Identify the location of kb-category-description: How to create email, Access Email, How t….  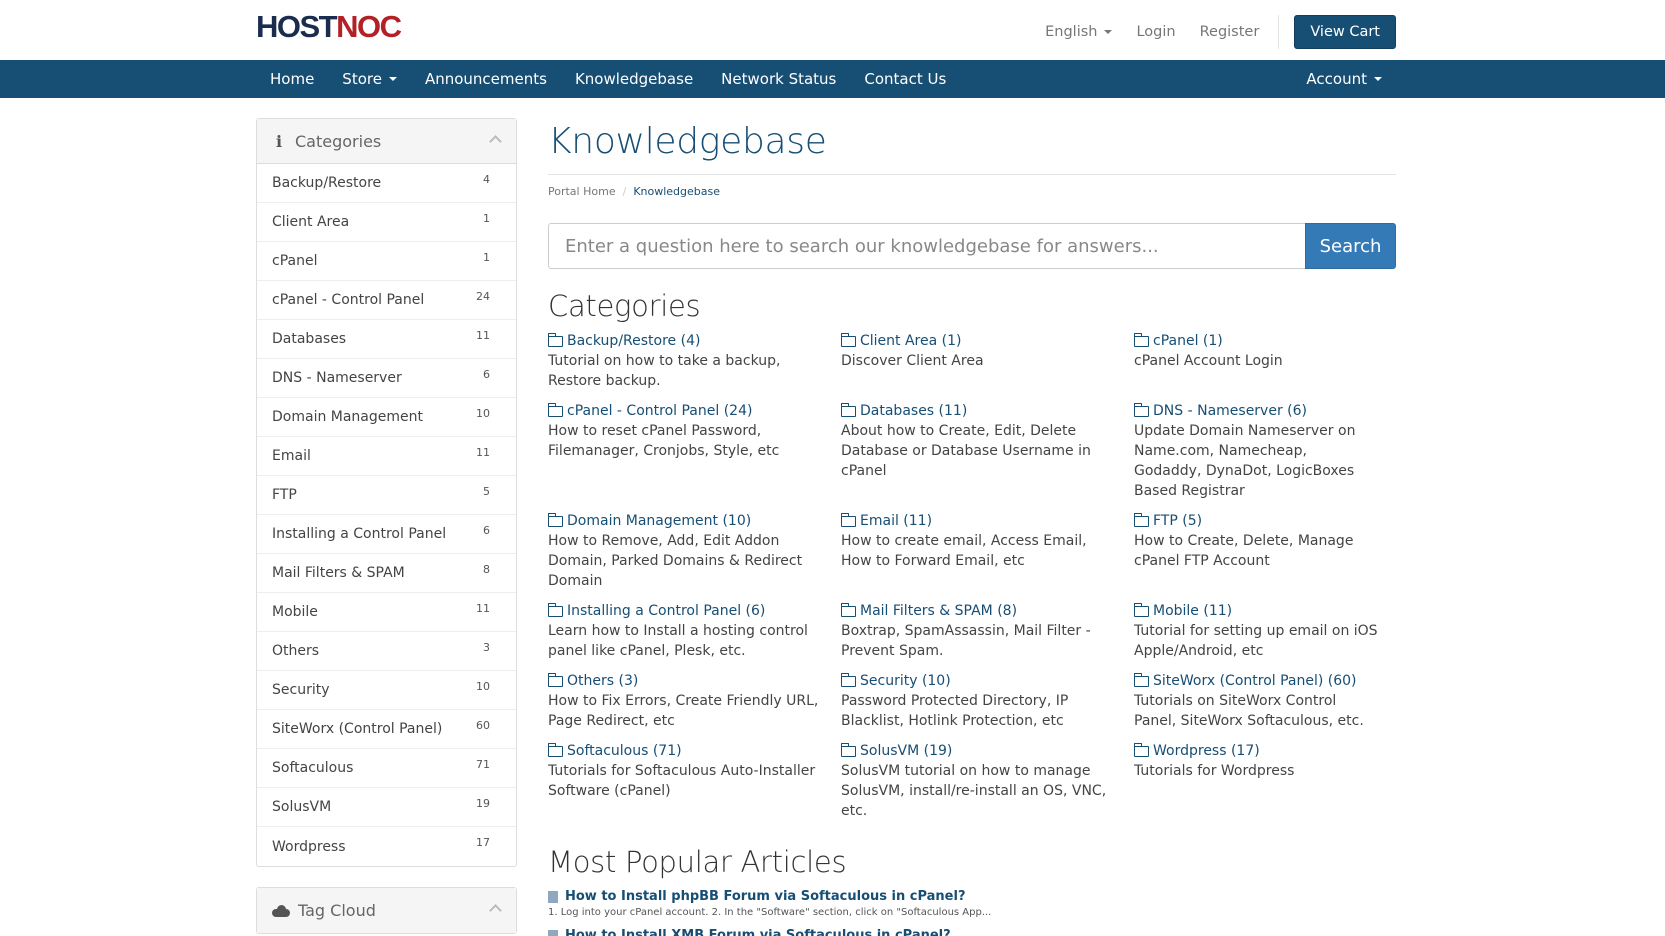
(964, 551).